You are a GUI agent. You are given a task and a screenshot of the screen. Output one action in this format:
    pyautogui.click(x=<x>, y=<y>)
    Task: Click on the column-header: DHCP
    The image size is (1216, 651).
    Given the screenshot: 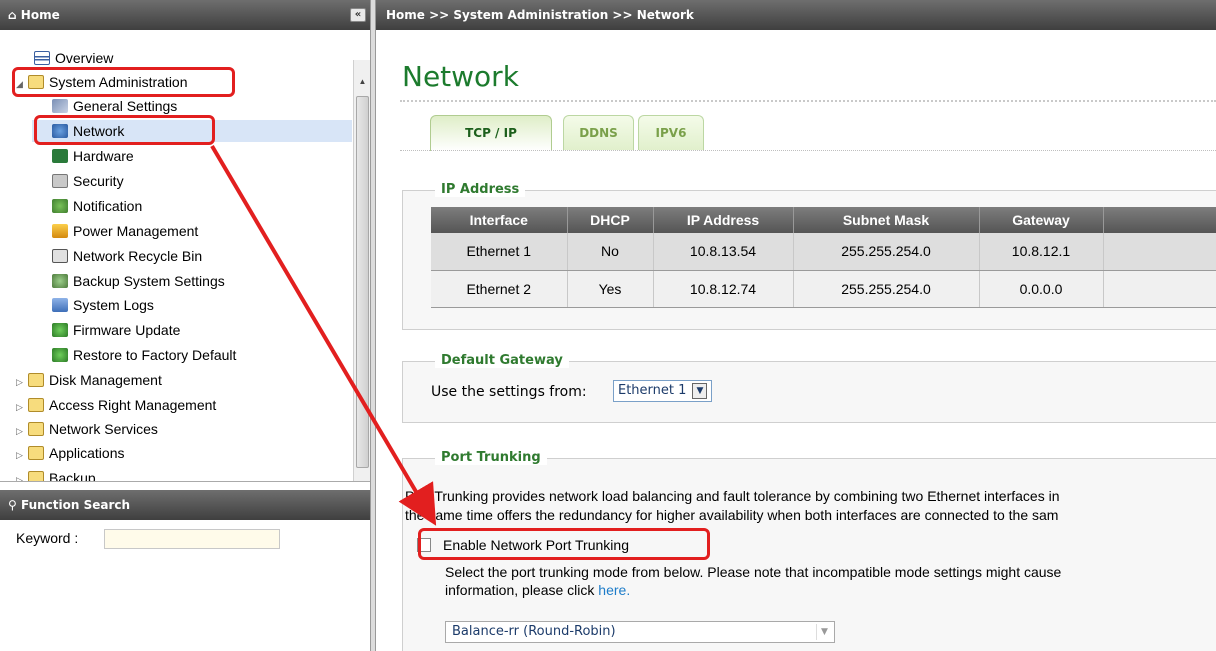 What is the action you would take?
    pyautogui.click(x=610, y=220)
    